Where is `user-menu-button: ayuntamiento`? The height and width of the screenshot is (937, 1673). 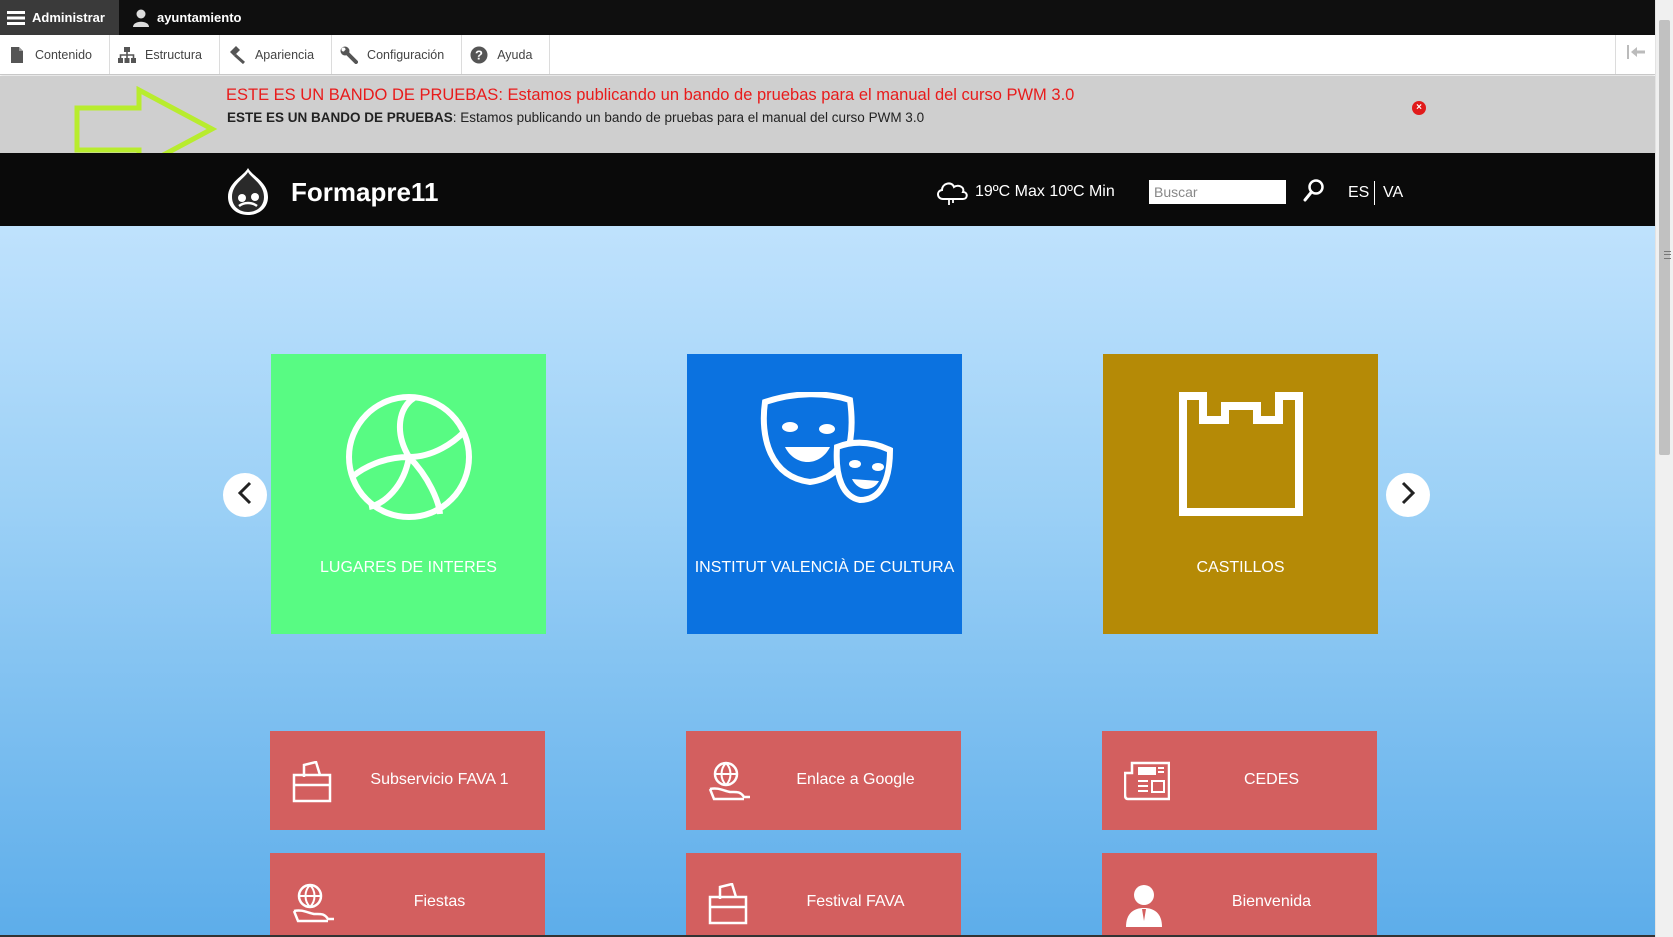
user-menu-button: ayuntamiento is located at coordinates (187, 17).